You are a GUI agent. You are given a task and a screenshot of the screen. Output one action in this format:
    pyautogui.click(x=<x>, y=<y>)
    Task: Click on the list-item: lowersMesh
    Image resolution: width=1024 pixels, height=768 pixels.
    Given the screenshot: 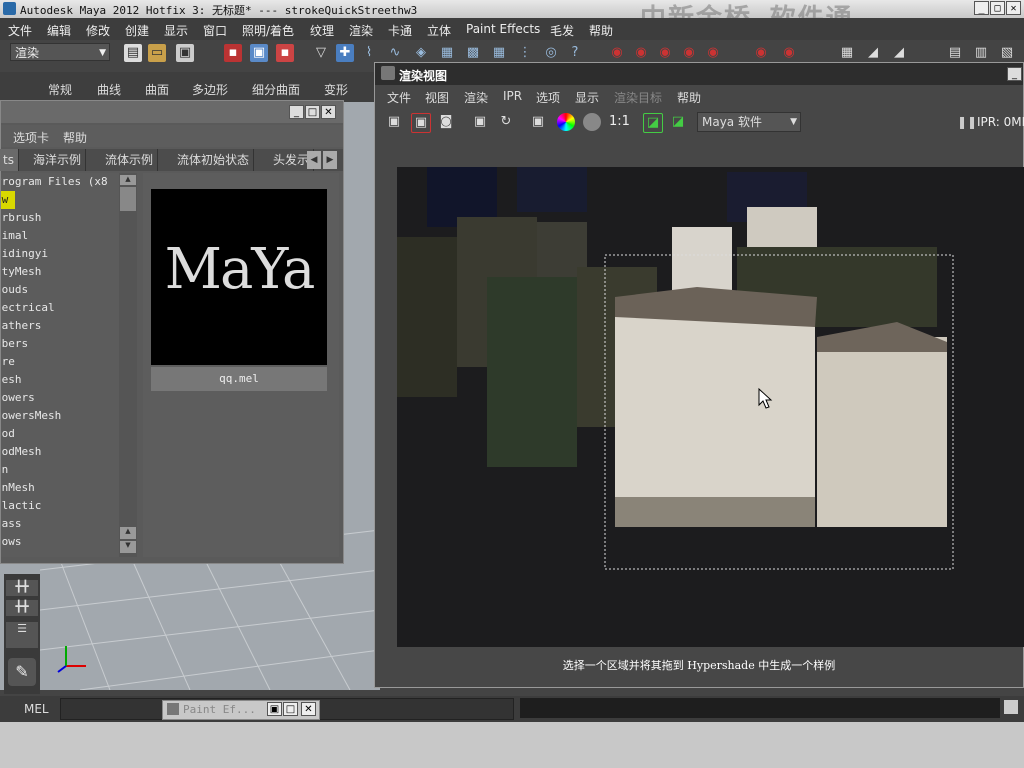 What is the action you would take?
    pyautogui.click(x=60, y=416)
    